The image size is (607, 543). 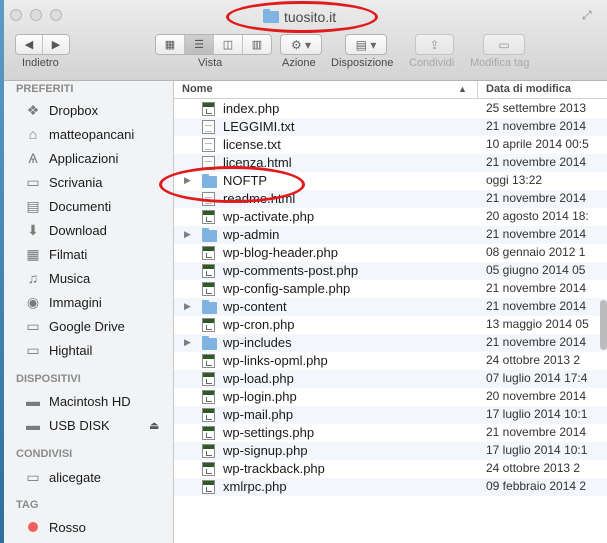 I want to click on sidebar-item-music: ♫ Musica, so click(x=88, y=278).